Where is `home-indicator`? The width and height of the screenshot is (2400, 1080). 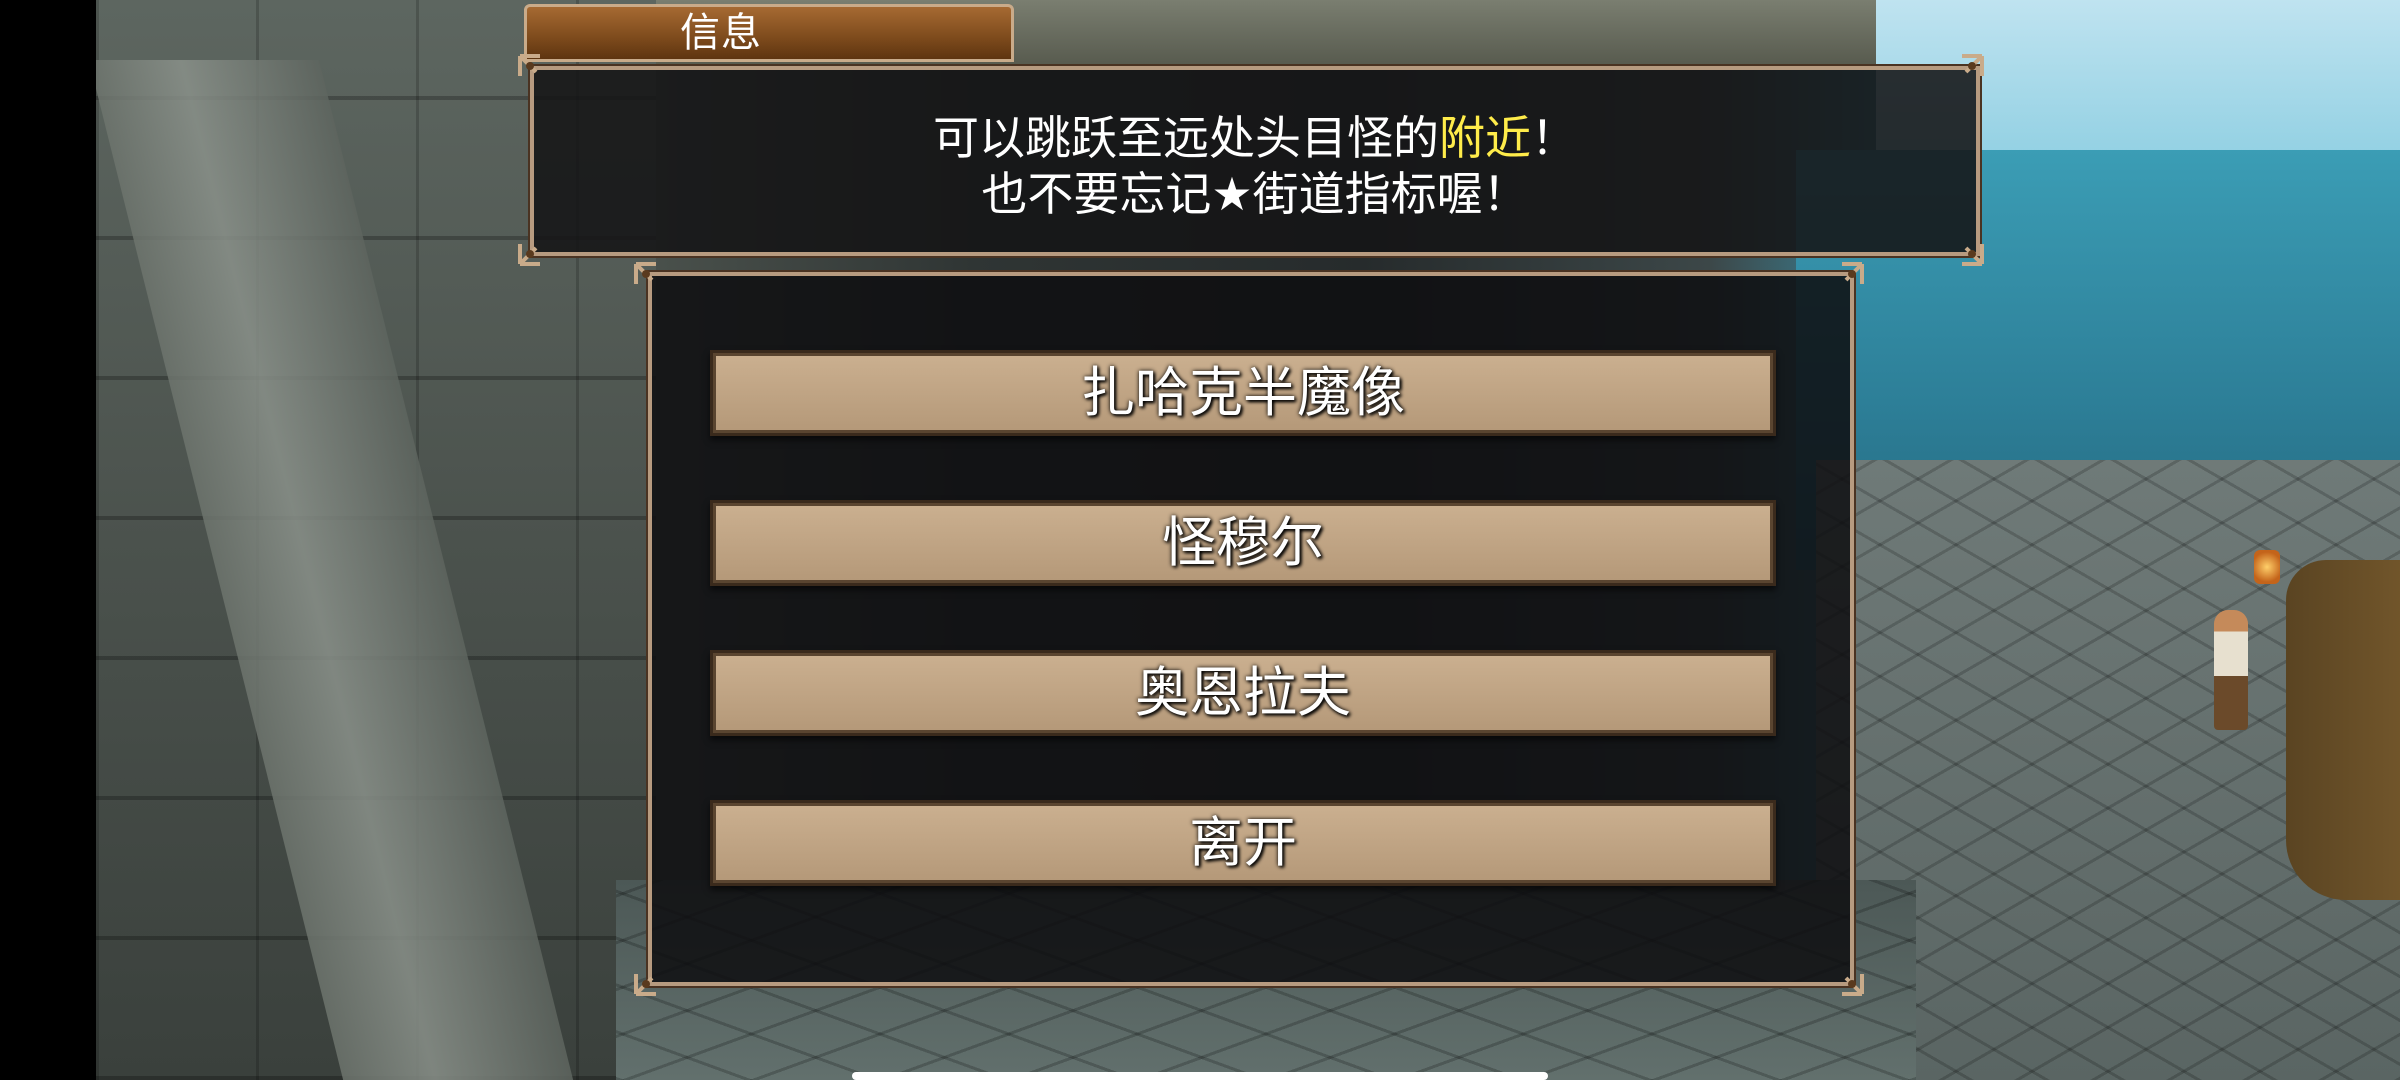 home-indicator is located at coordinates (1200, 1076).